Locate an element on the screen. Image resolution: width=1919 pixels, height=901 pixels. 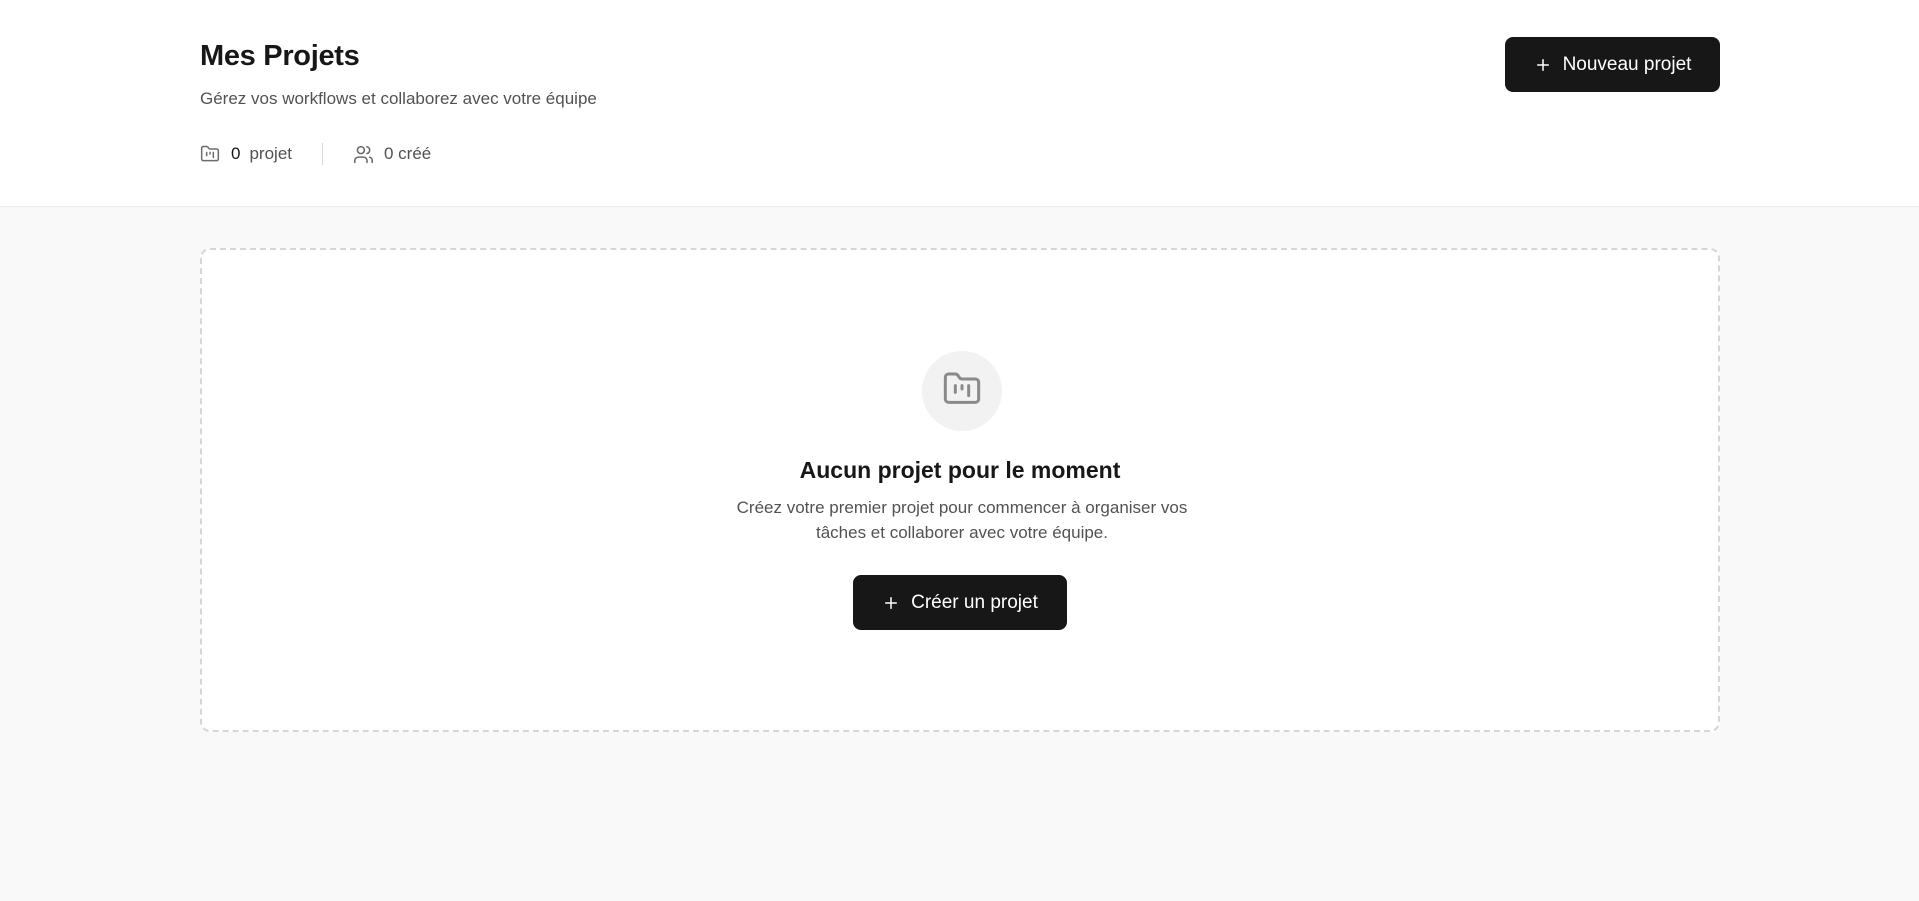
project-count-stat: 0 projet is located at coordinates (246, 154).